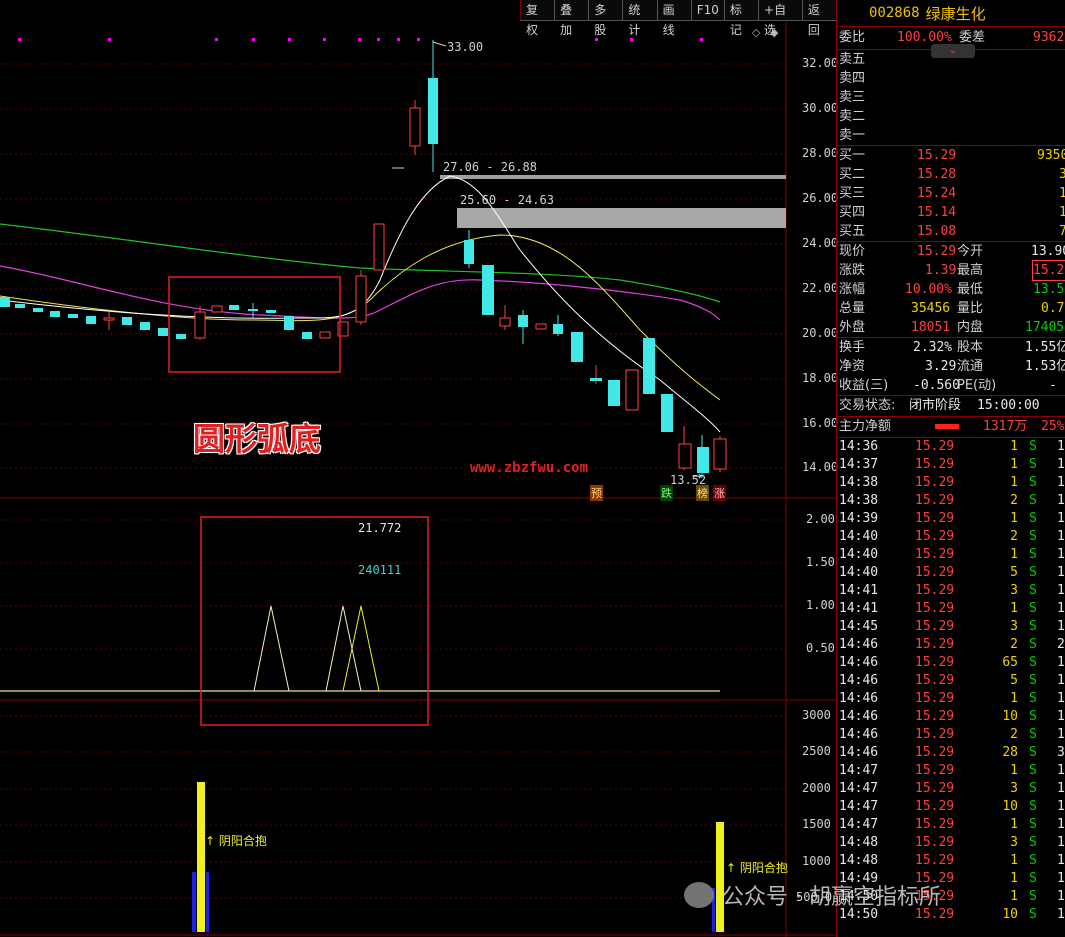  Describe the element at coordinates (952, 500) in the screenshot. I see `tick-row: 14:38 15.29 2 S 1` at that location.